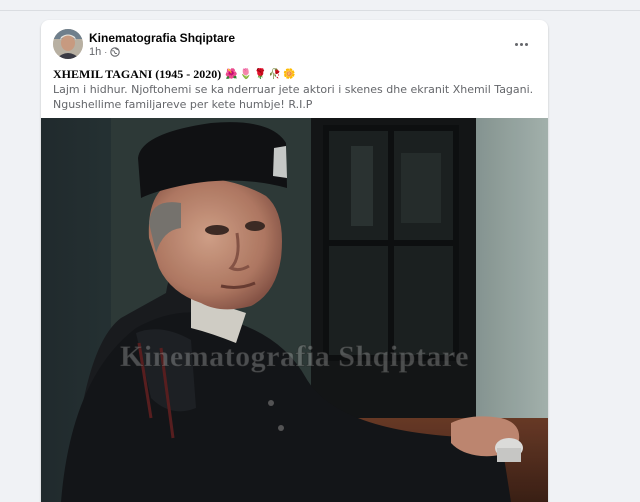 This screenshot has height=502, width=640. I want to click on avatar, so click(68, 44).